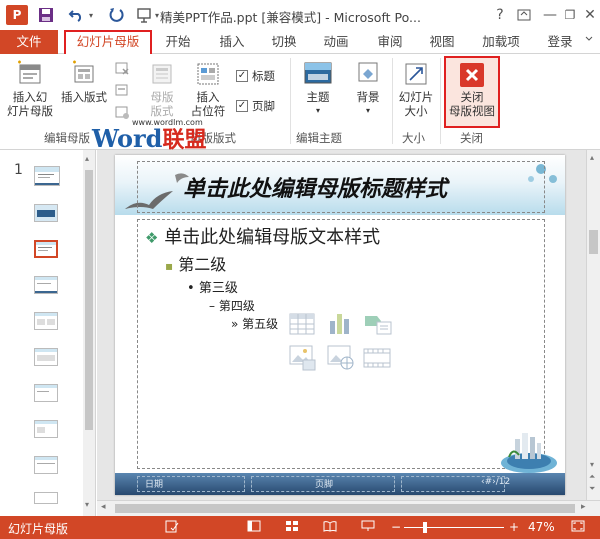 The height and width of the screenshot is (539, 600). I want to click on save-icon, so click(46, 15).